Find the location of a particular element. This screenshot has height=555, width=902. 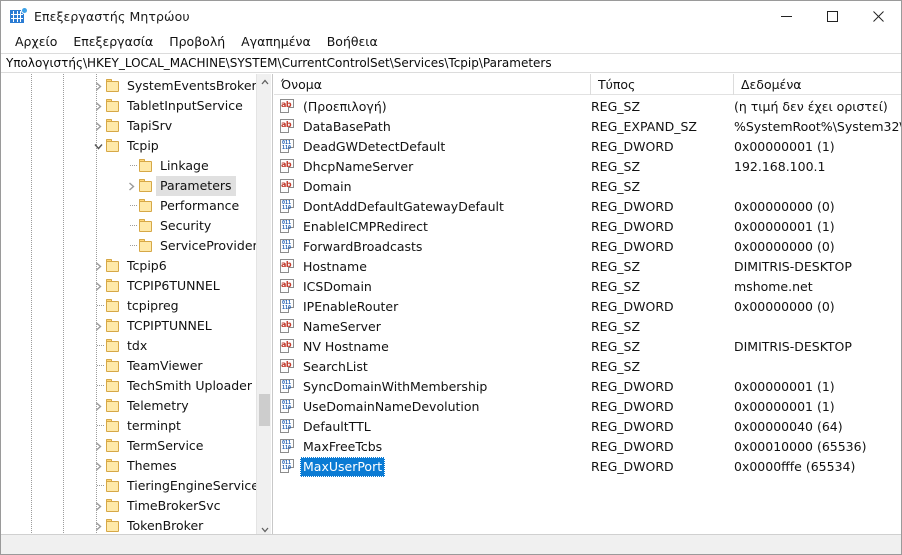

tree-vertical-scrollbar is located at coordinates (263, 305).